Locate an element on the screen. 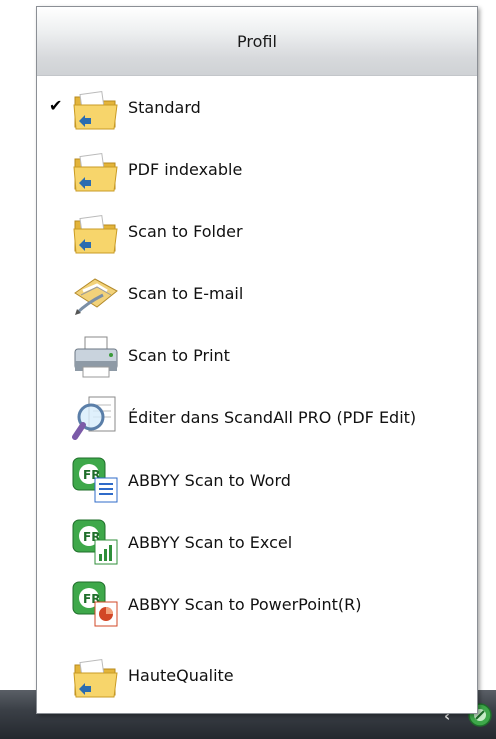 Image resolution: width=496 pixels, height=739 pixels. menu-item-label: PDF indexable is located at coordinates (185, 169).